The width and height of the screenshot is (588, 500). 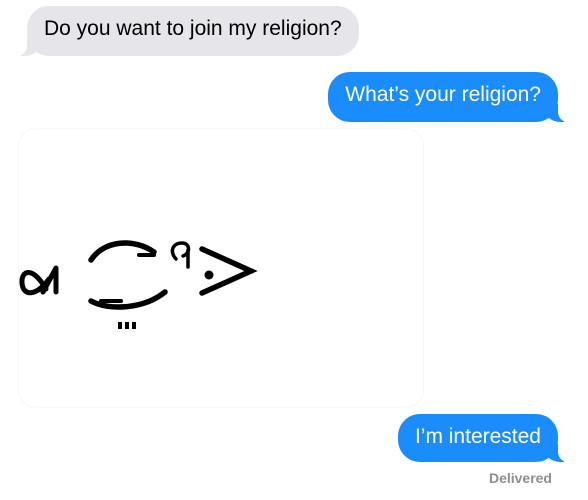 I want to click on message-text: I’m interested, so click(x=477, y=436).